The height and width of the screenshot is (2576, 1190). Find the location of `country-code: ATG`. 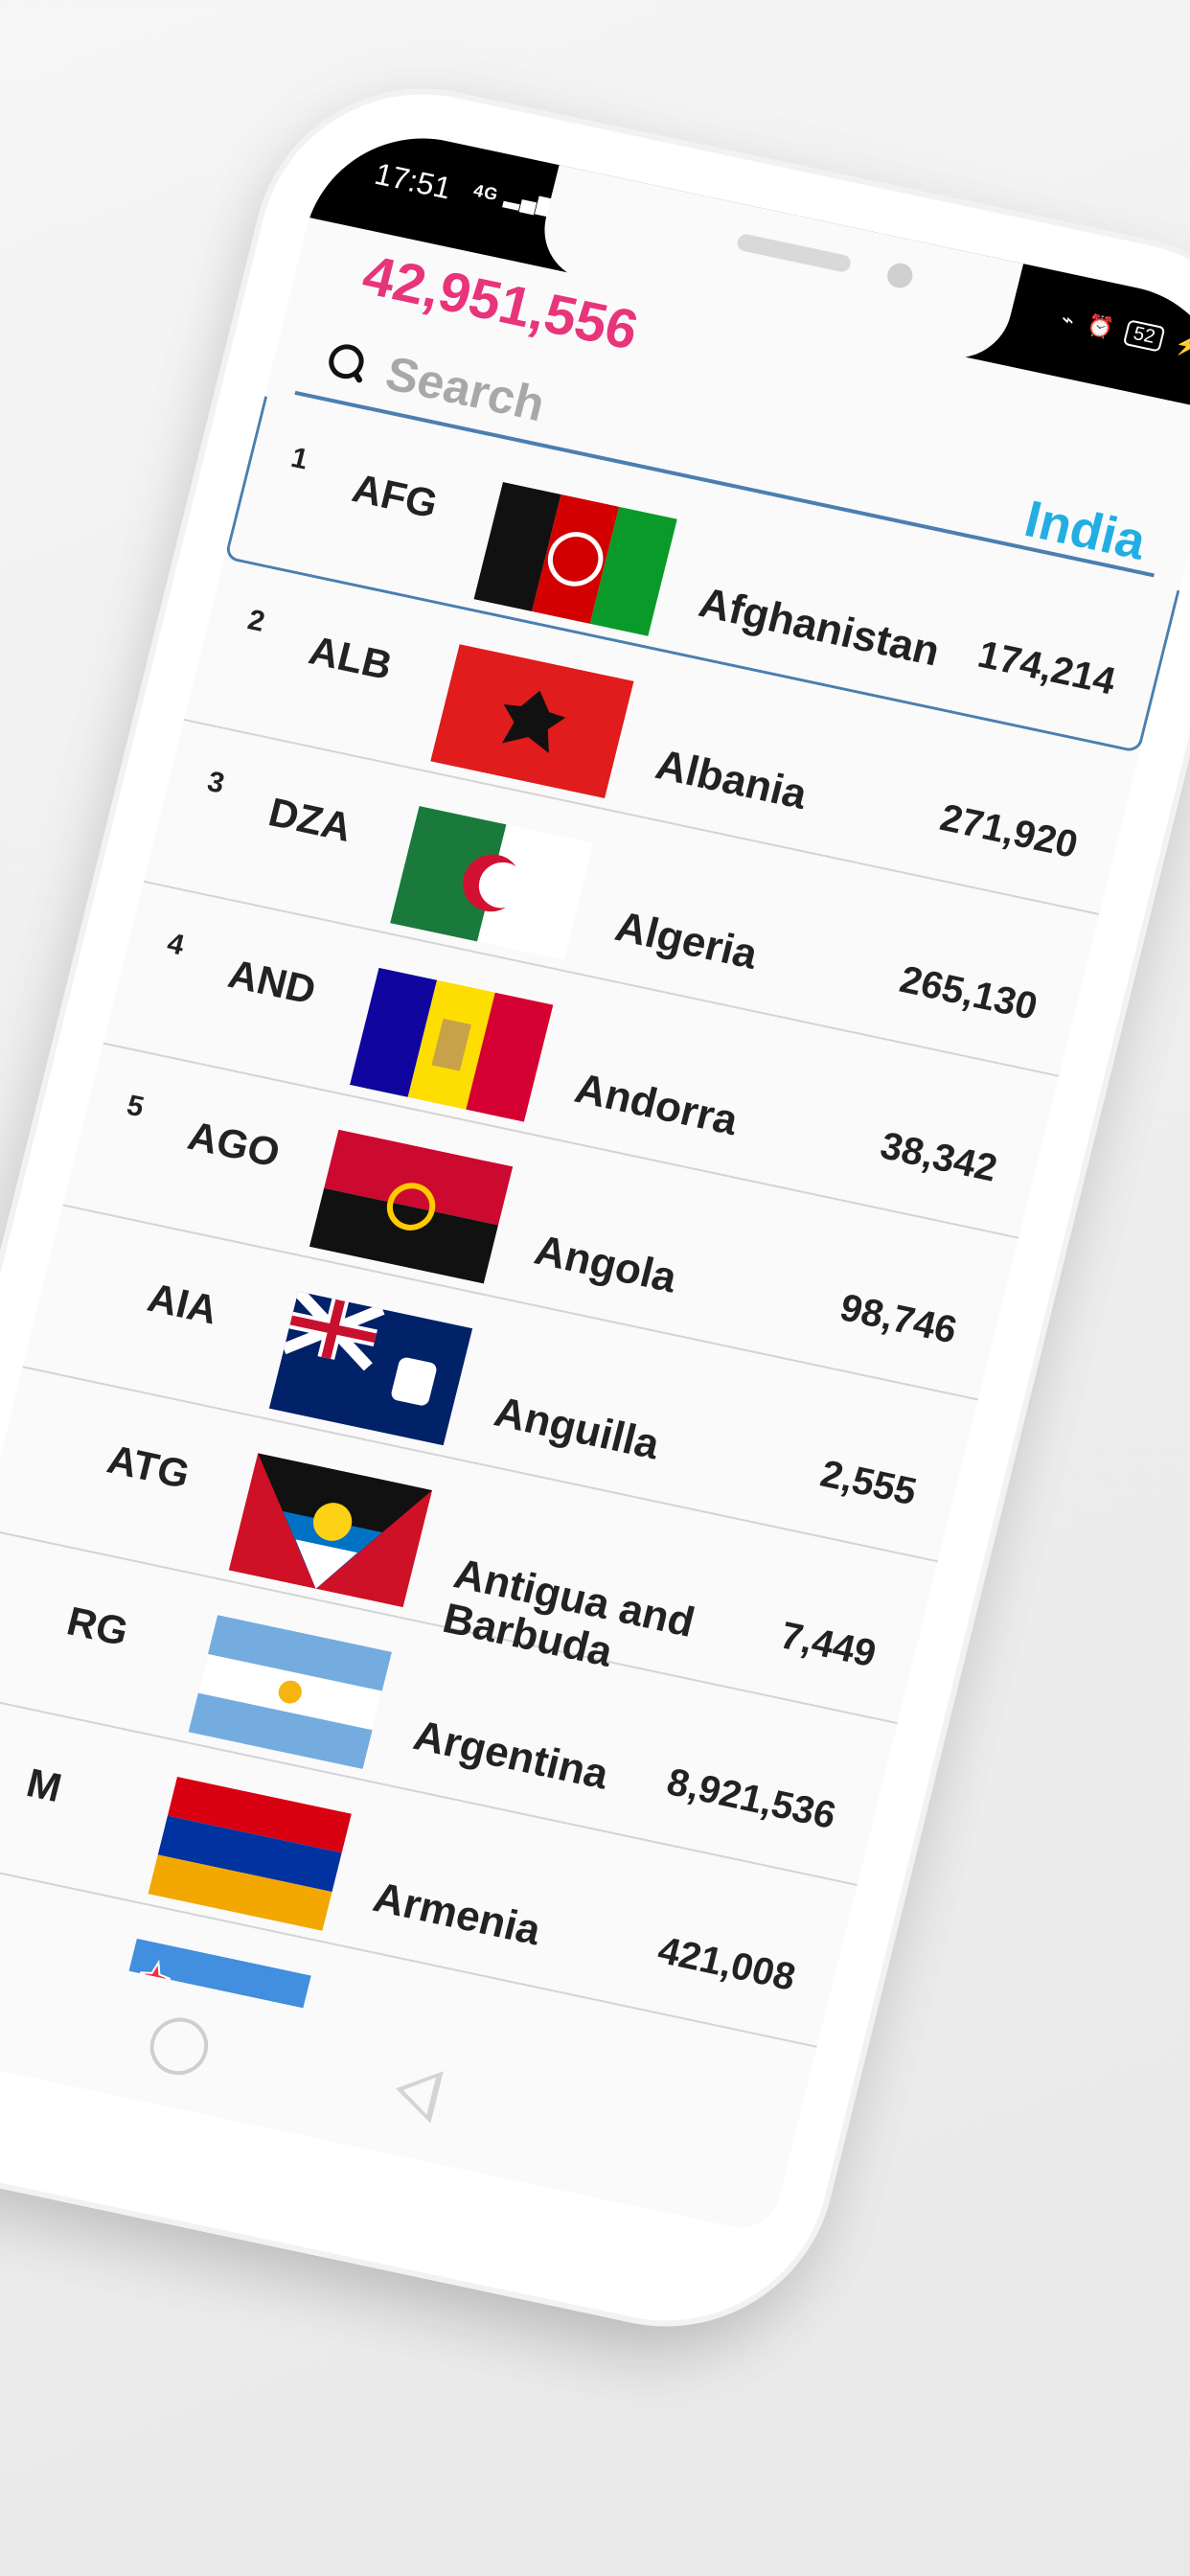

country-code: ATG is located at coordinates (149, 1467).